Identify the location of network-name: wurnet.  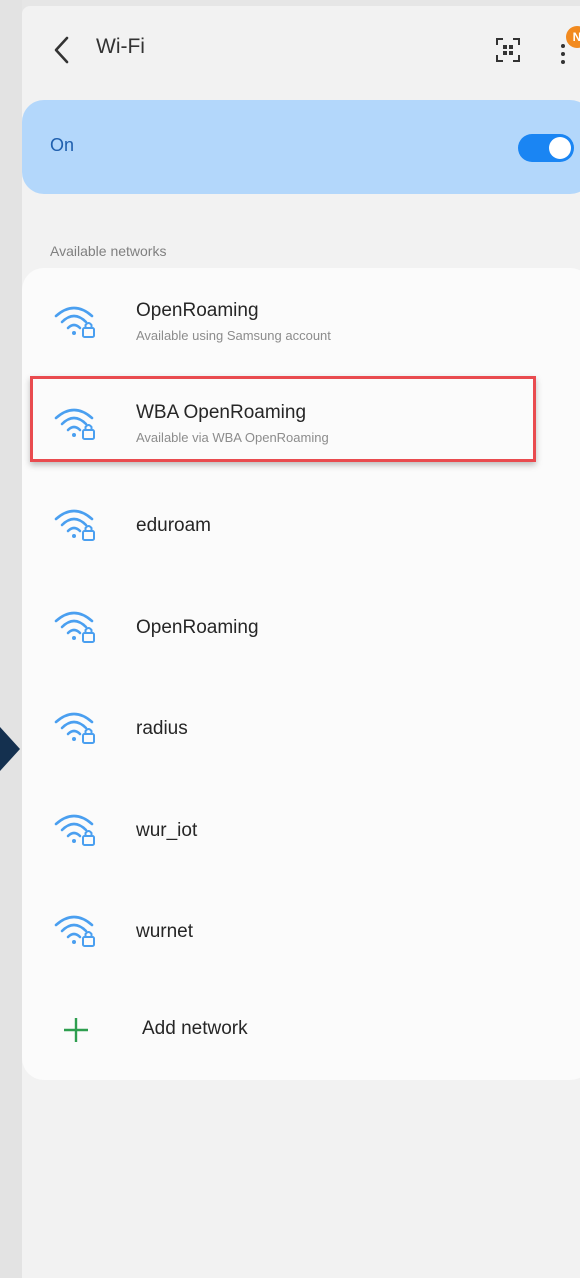
(165, 931).